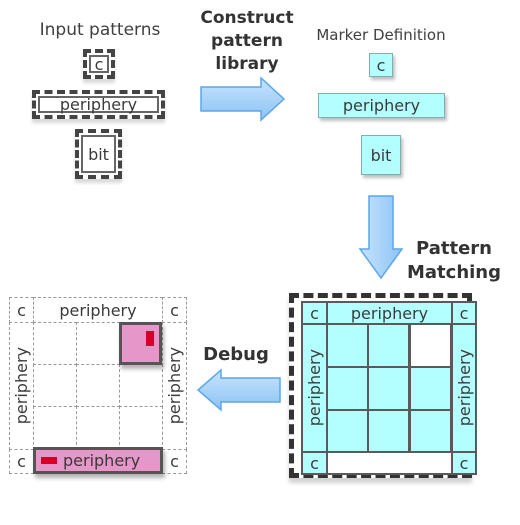 This screenshot has width=520, height=525. What do you see at coordinates (243, 99) in the screenshot?
I see `arrow-right-icon` at bounding box center [243, 99].